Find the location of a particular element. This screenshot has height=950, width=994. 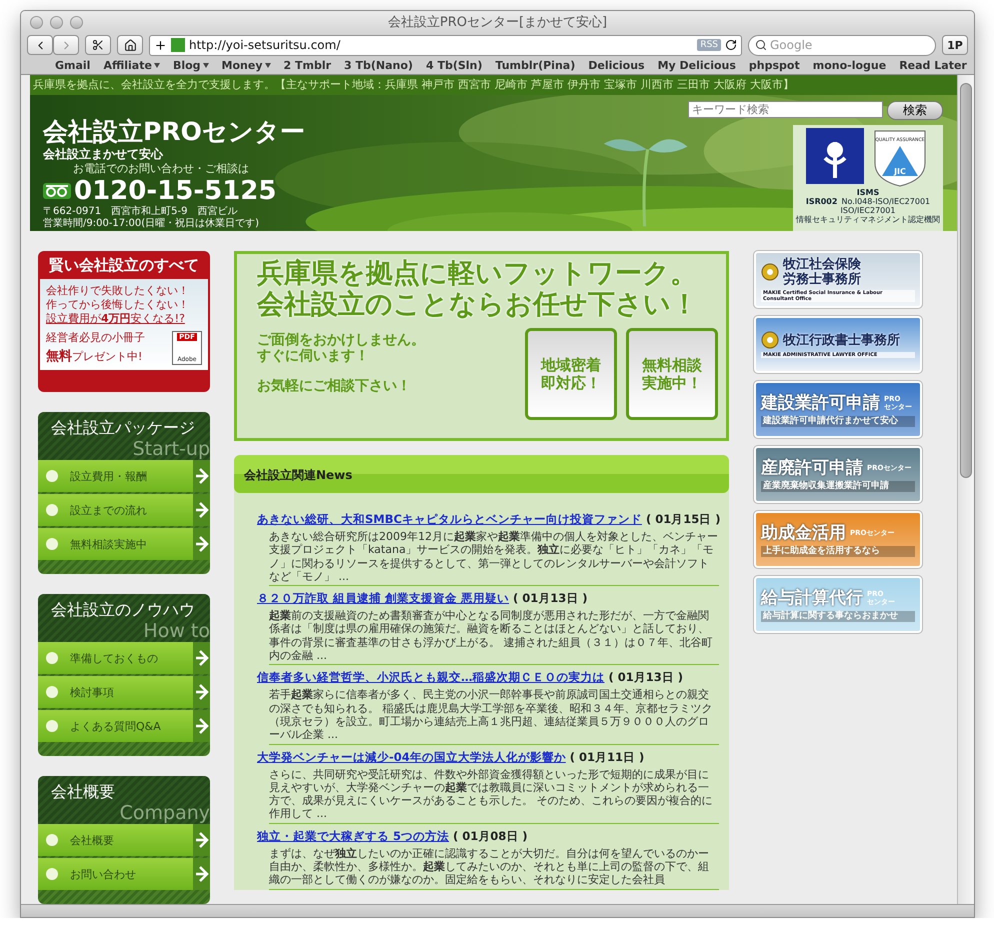

tagline: 会社設立まかせて安心 is located at coordinates (103, 154).